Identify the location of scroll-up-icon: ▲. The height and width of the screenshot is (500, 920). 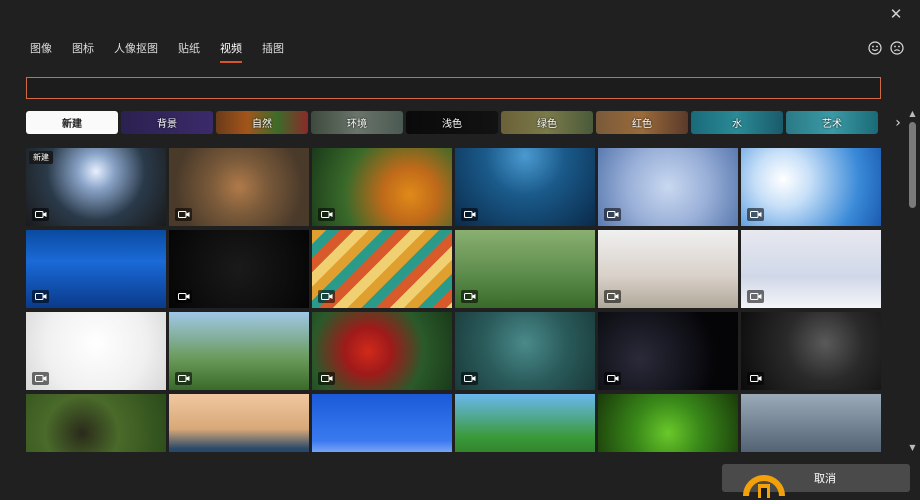
(912, 113).